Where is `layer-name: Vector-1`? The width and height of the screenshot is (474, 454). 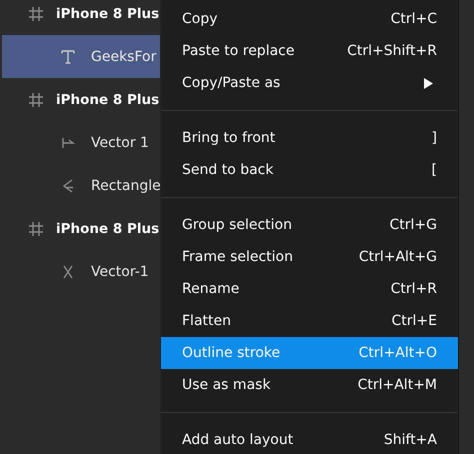
layer-name: Vector-1 is located at coordinates (120, 272).